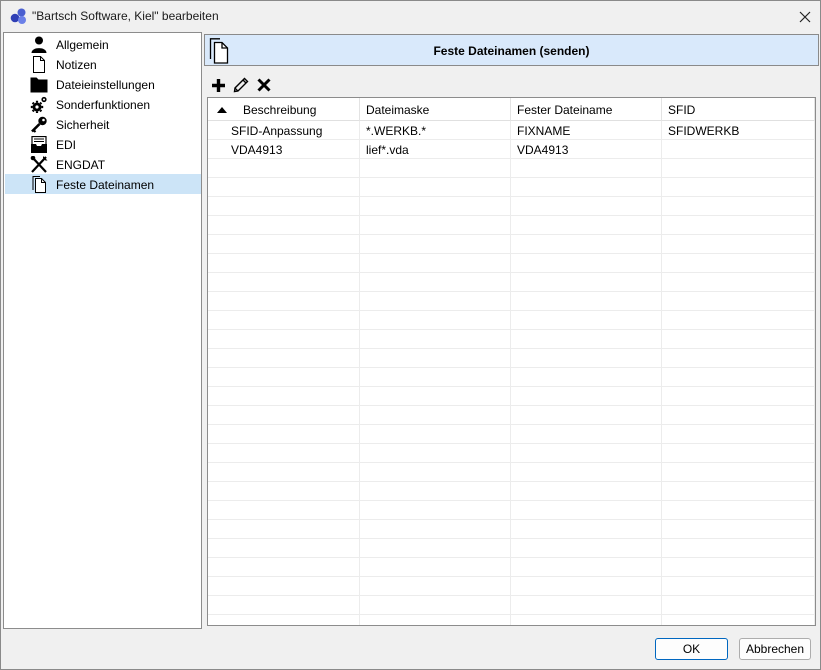 The width and height of the screenshot is (821, 670). I want to click on sort-ascending-icon, so click(222, 110).